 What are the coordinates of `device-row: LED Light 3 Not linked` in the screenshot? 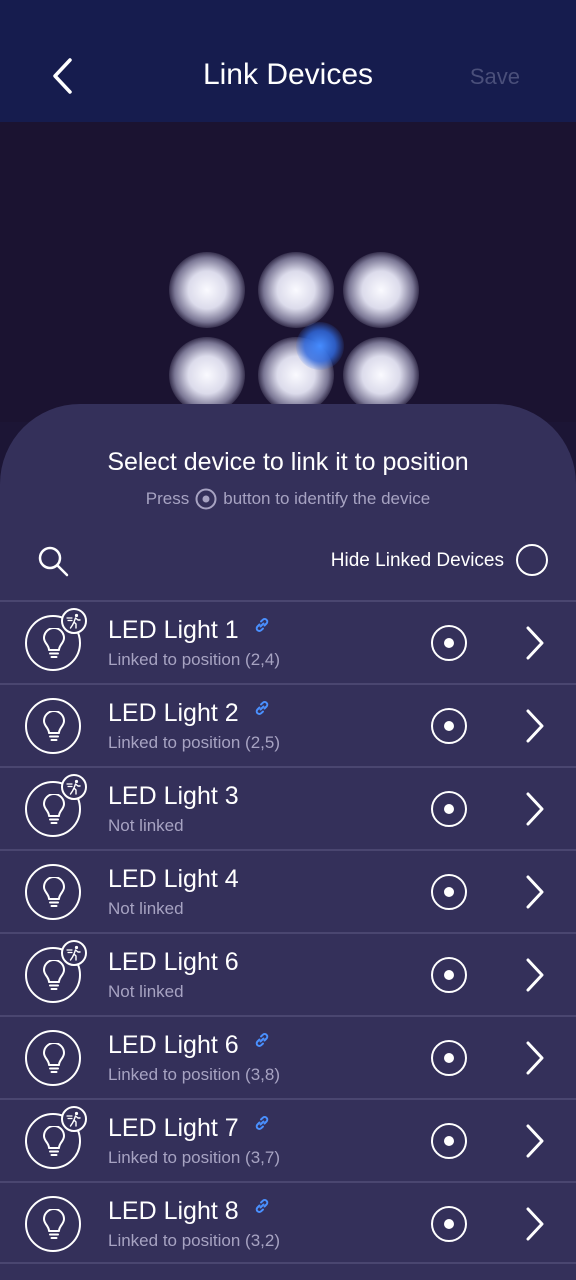 It's located at (288, 807).